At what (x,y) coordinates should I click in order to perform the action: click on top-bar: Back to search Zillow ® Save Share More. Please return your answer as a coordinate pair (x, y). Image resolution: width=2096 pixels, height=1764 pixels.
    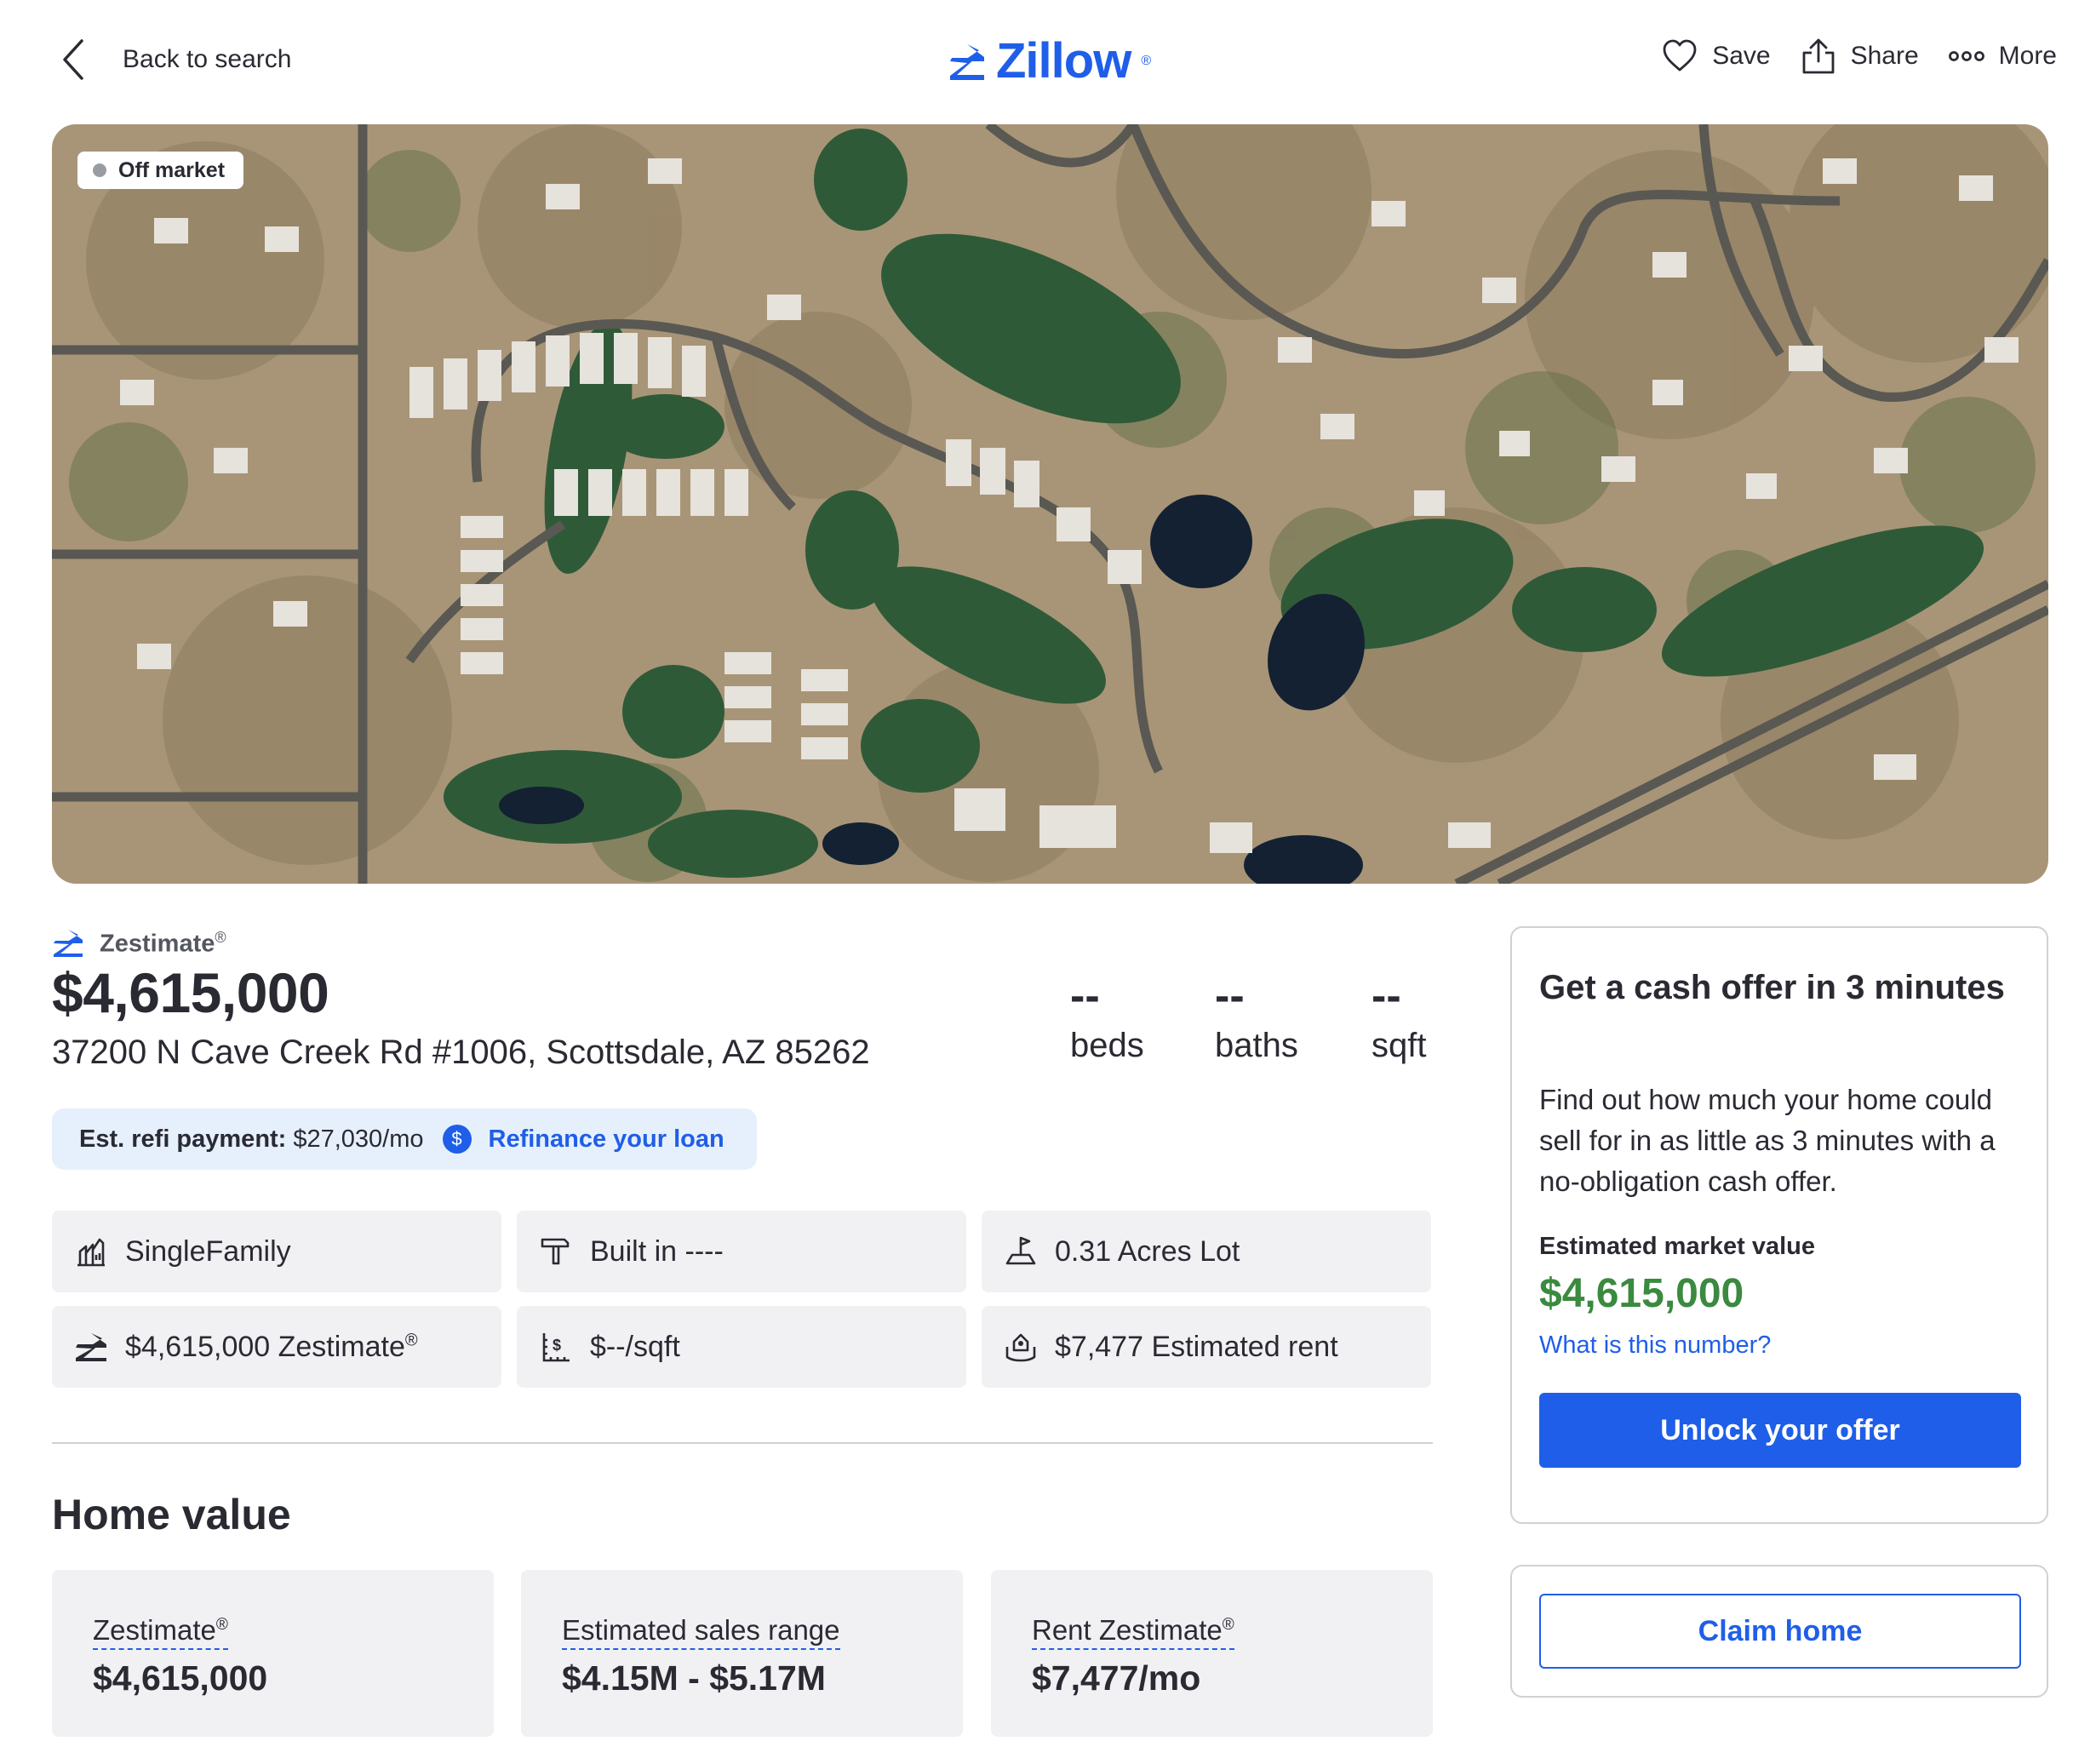
    Looking at the image, I should click on (1048, 59).